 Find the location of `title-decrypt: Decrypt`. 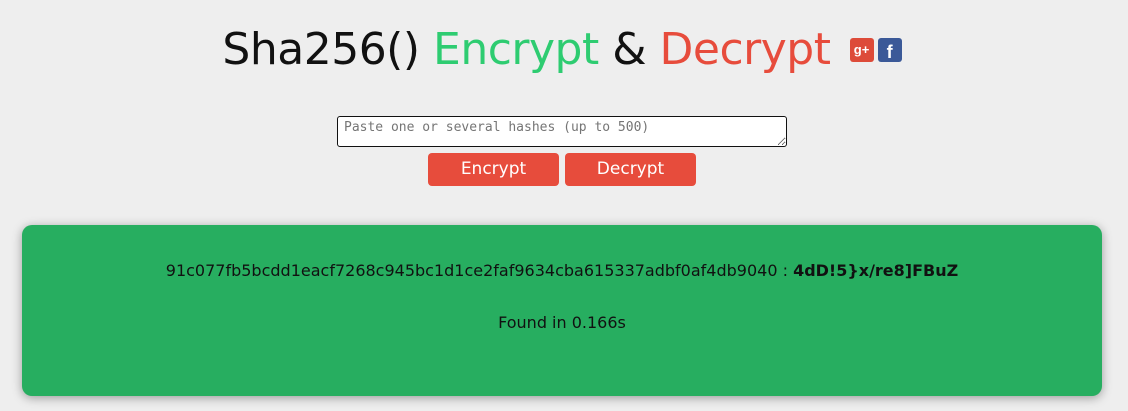

title-decrypt: Decrypt is located at coordinates (745, 49).